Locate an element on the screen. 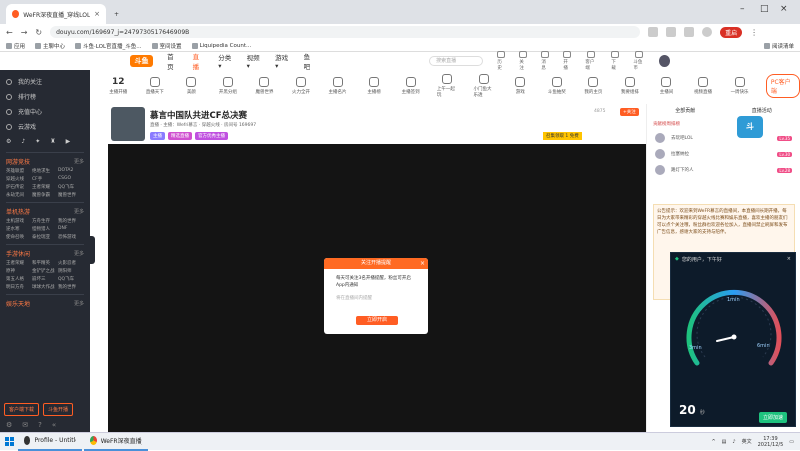  category-item: 美颜 is located at coordinates (191, 86).